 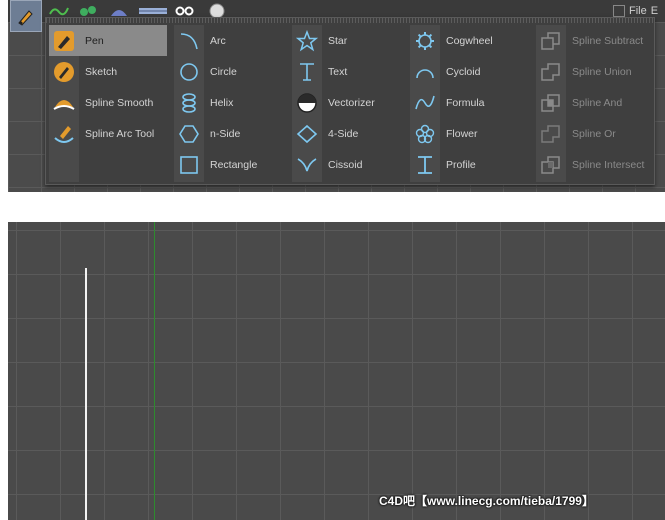 I want to click on menu-item-arc: Arc, so click(x=233, y=40).